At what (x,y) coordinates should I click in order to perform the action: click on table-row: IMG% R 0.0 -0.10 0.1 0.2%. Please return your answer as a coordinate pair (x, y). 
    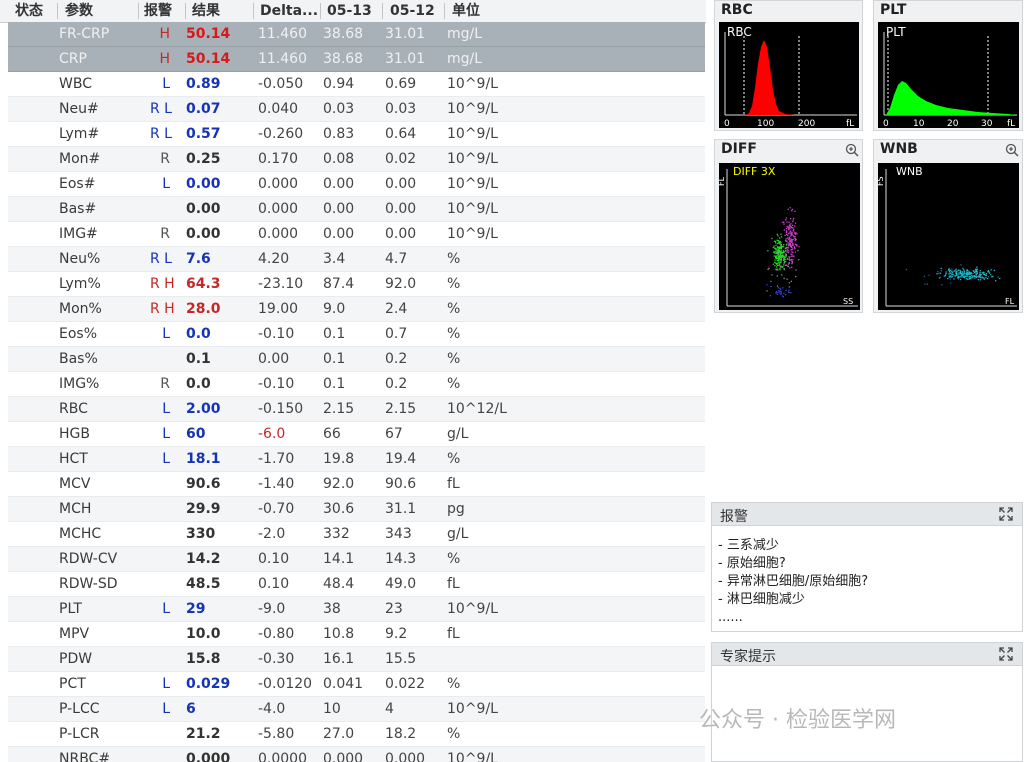
    Looking at the image, I should click on (356, 384).